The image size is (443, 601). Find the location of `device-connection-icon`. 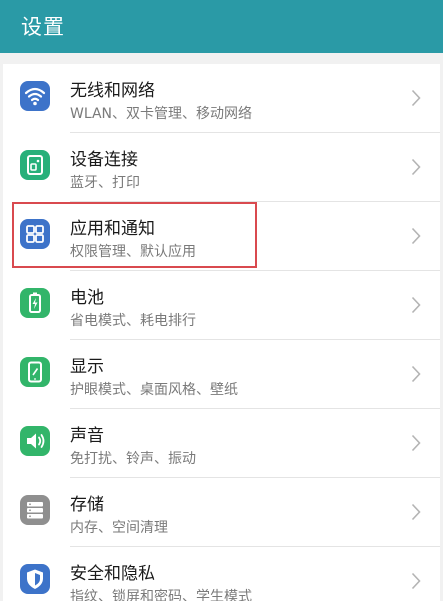

device-connection-icon is located at coordinates (35, 165).